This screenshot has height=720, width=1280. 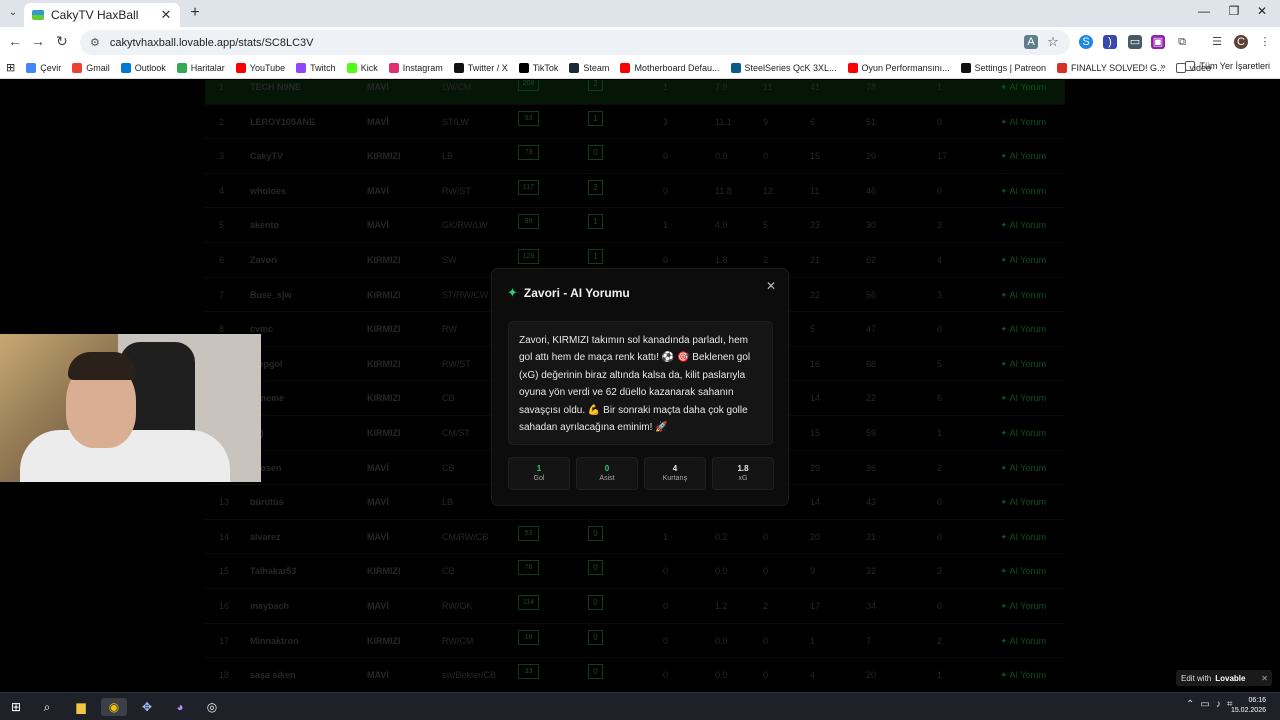 I want to click on bookmark-item: TikTok, so click(x=538, y=67).